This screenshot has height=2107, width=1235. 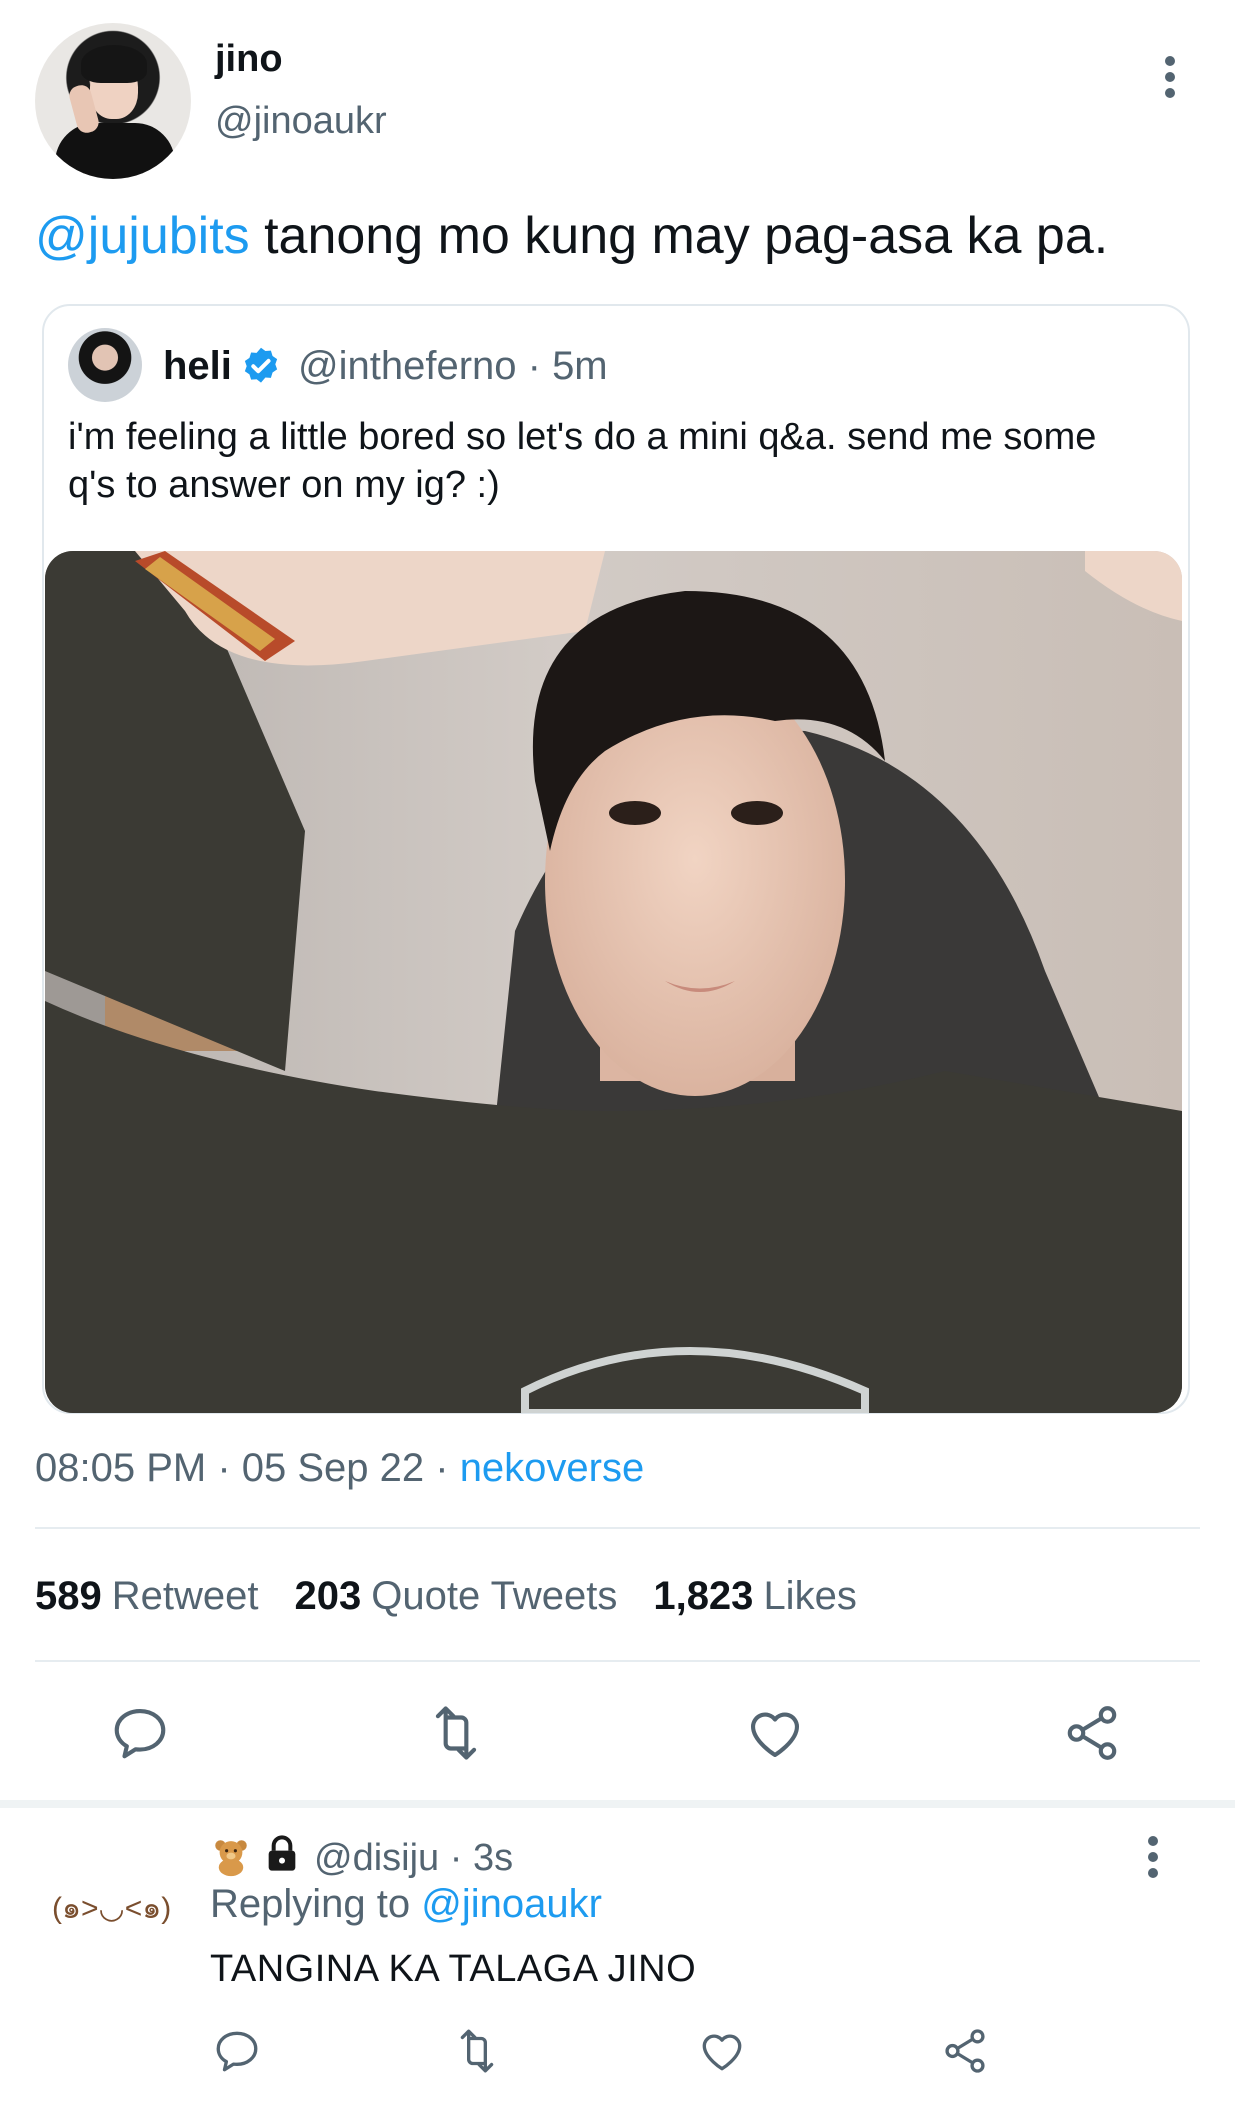 I want to click on likes-count: 1,823, so click(x=703, y=1596).